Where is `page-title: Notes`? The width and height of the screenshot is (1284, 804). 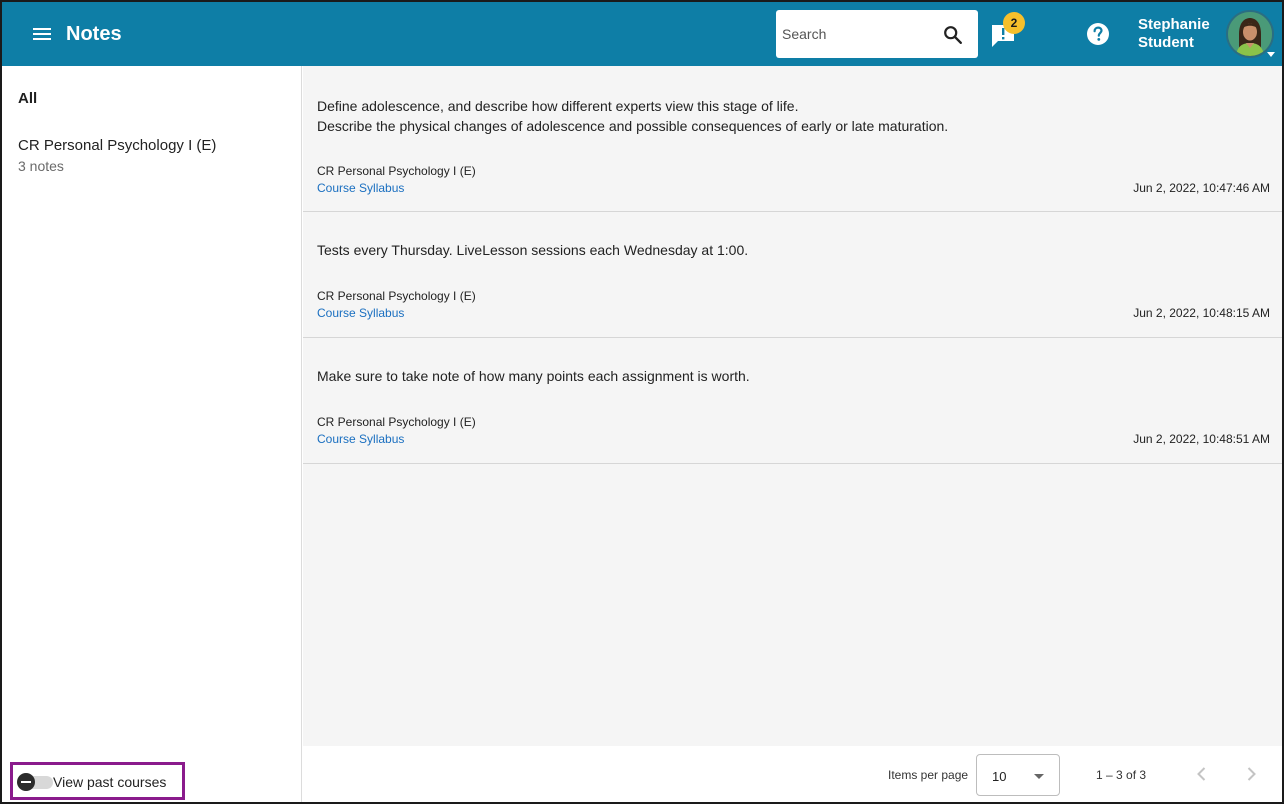 page-title: Notes is located at coordinates (94, 34).